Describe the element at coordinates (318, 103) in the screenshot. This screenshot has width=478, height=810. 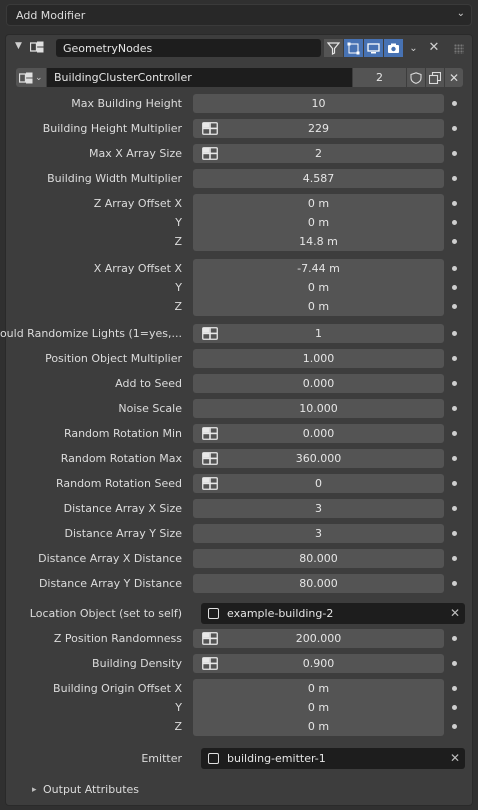
I see `value-field: 10` at that location.